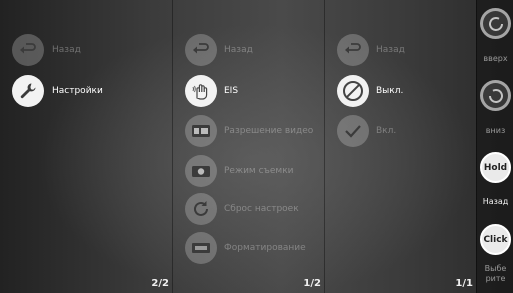 The image size is (513, 293). I want to click on click-button-text: Click, so click(495, 239).